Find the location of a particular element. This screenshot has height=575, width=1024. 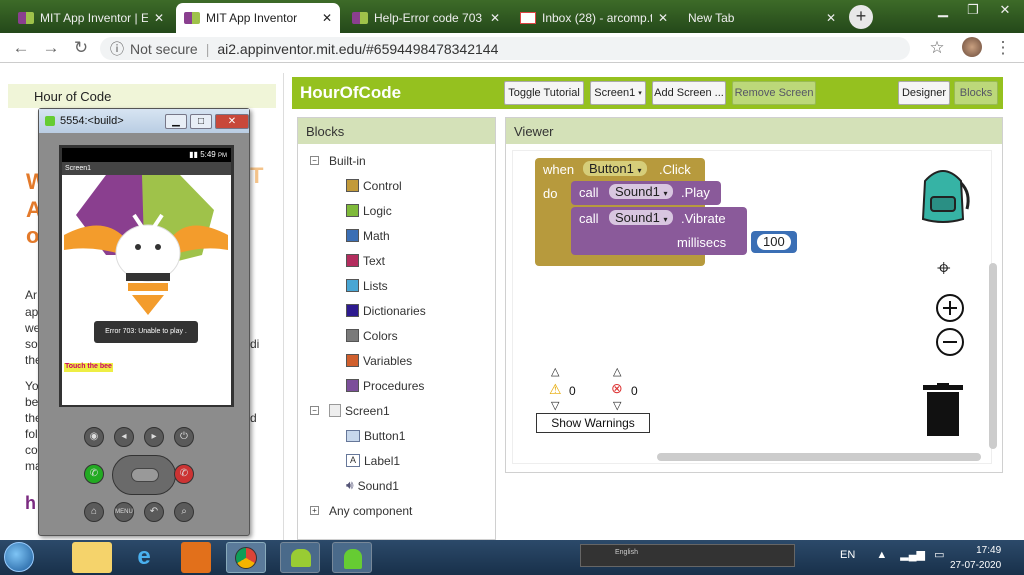

horizontal-scrollbar is located at coordinates (819, 457).